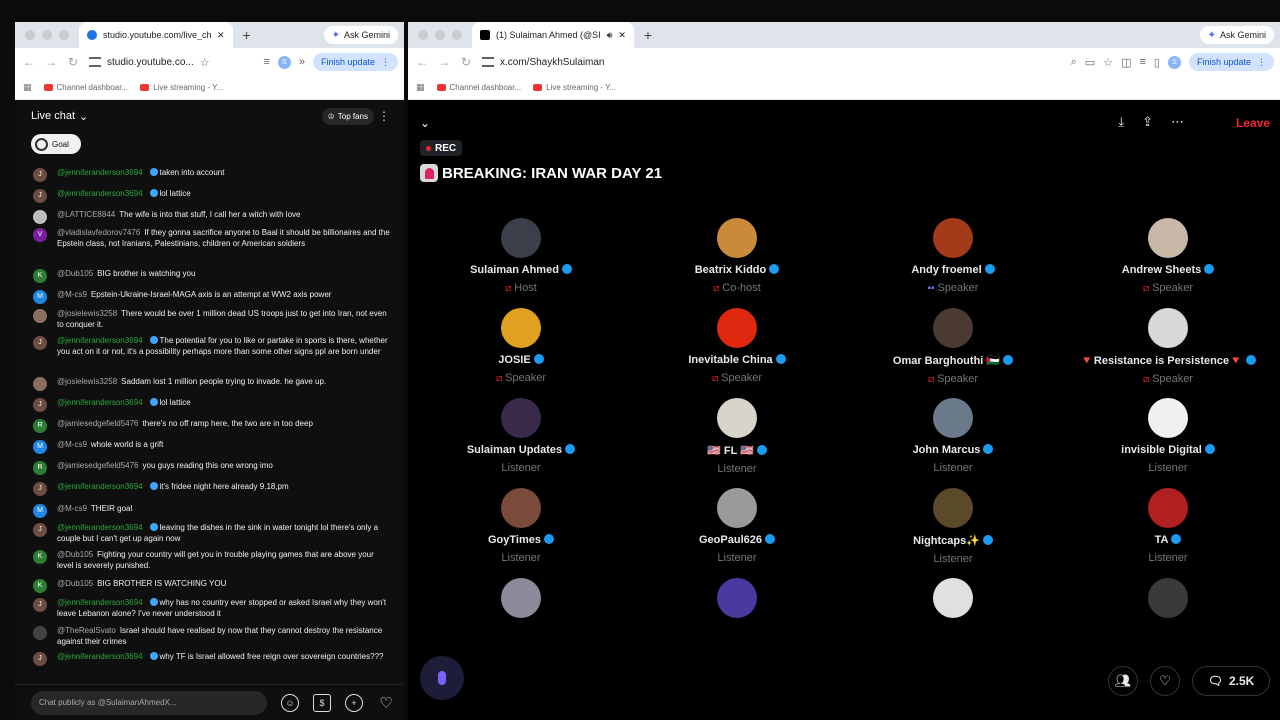 This screenshot has height=720, width=1280. Describe the element at coordinates (284, 62) in the screenshot. I see `profile-avatar: S` at that location.